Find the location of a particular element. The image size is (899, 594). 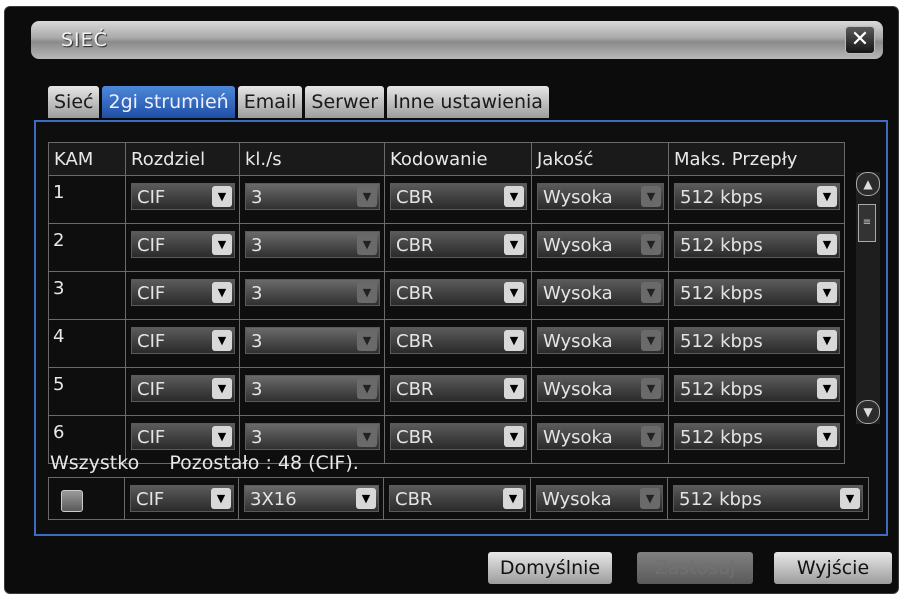

col-header-kam: KAM is located at coordinates (87, 159).